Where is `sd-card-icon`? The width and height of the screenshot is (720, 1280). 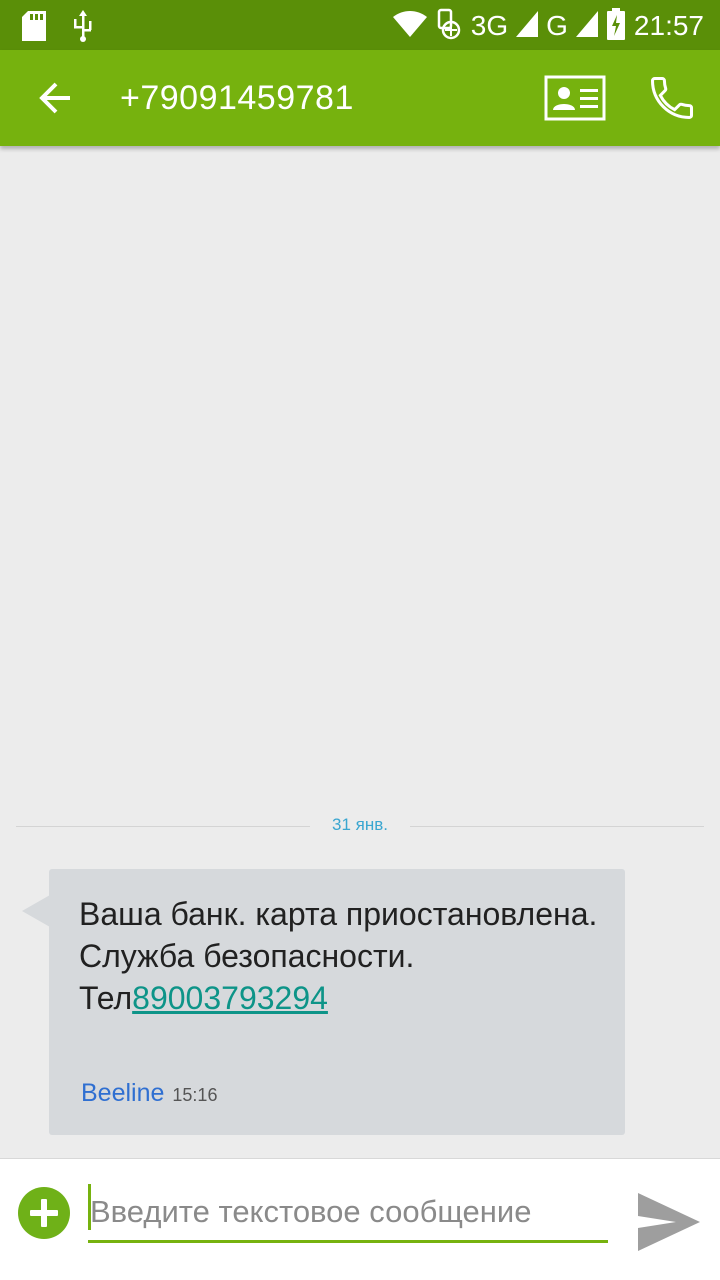 sd-card-icon is located at coordinates (34, 28).